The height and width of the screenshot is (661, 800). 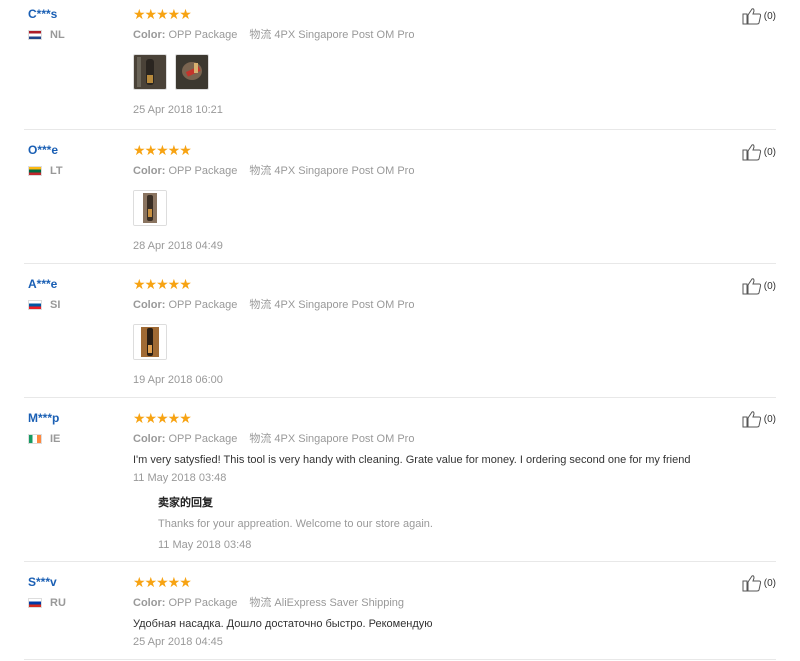 What do you see at coordinates (73, 171) in the screenshot?
I see `reviewer-country: LT` at bounding box center [73, 171].